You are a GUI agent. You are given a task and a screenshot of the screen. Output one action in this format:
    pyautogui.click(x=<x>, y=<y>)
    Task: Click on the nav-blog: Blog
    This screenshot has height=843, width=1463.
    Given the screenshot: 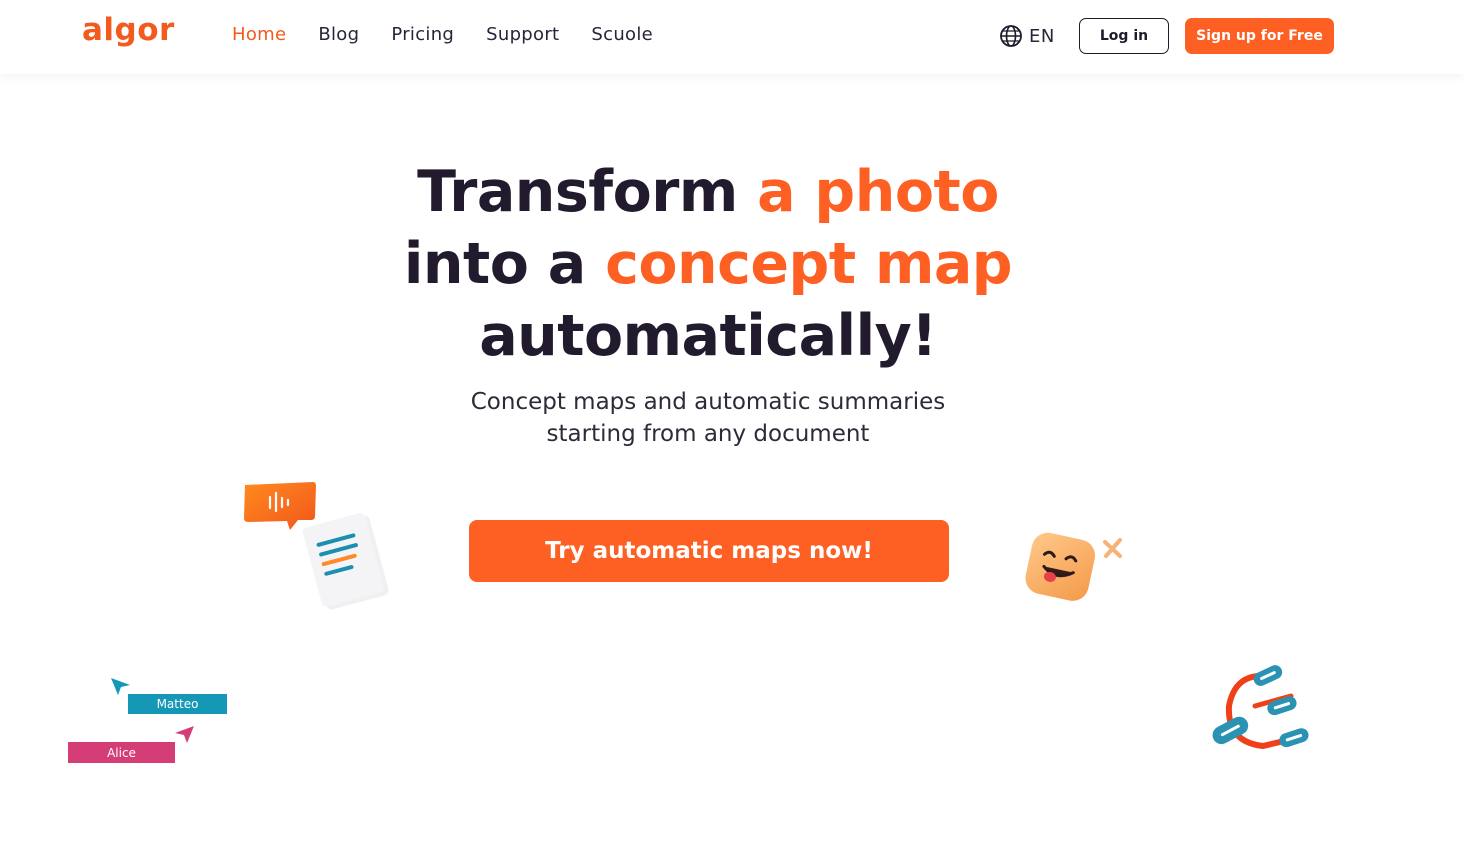 What is the action you would take?
    pyautogui.click(x=338, y=34)
    